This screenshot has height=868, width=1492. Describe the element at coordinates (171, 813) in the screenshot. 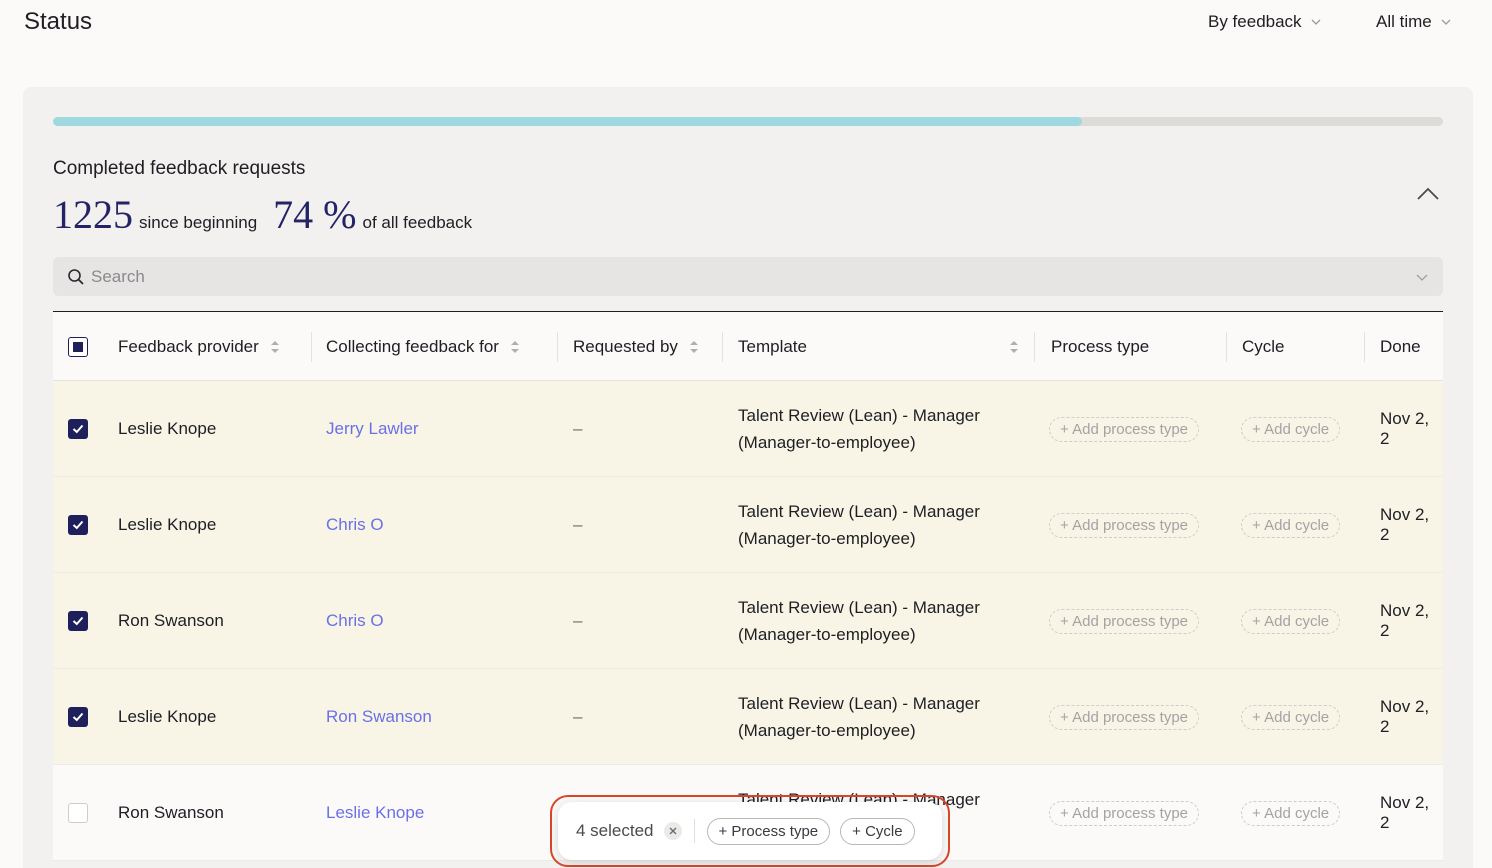

I see `feedback-provider-cell: Ron Swanson` at that location.